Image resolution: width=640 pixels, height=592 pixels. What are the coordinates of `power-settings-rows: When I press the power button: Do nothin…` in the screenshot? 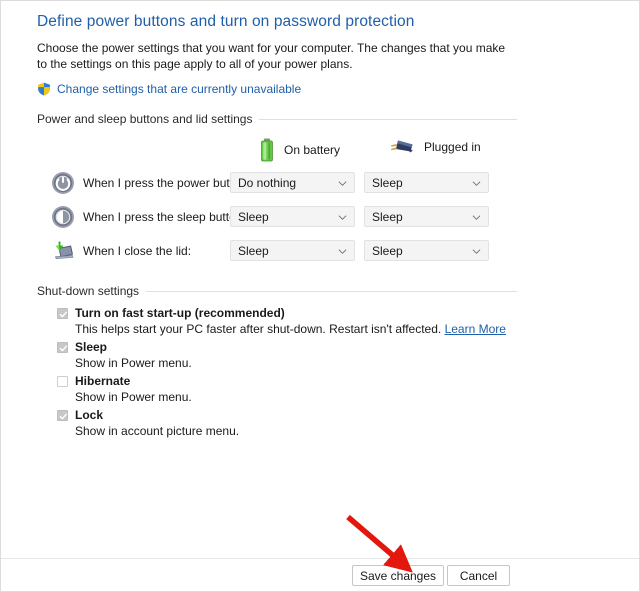 It's located at (277, 219).